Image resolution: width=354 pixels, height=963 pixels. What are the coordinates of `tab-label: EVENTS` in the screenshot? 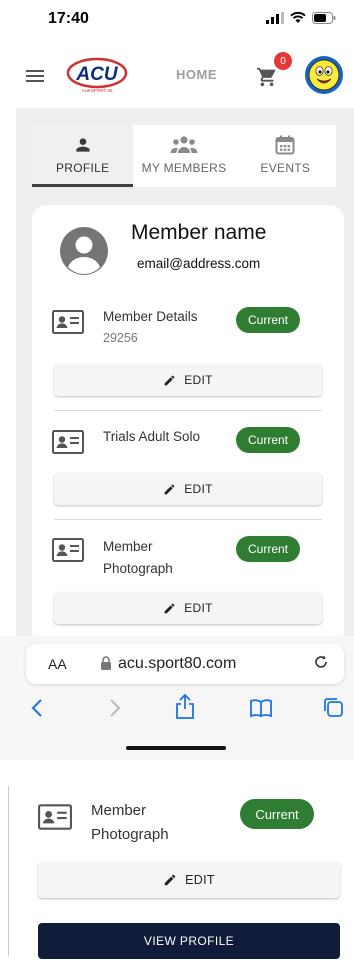 It's located at (285, 168).